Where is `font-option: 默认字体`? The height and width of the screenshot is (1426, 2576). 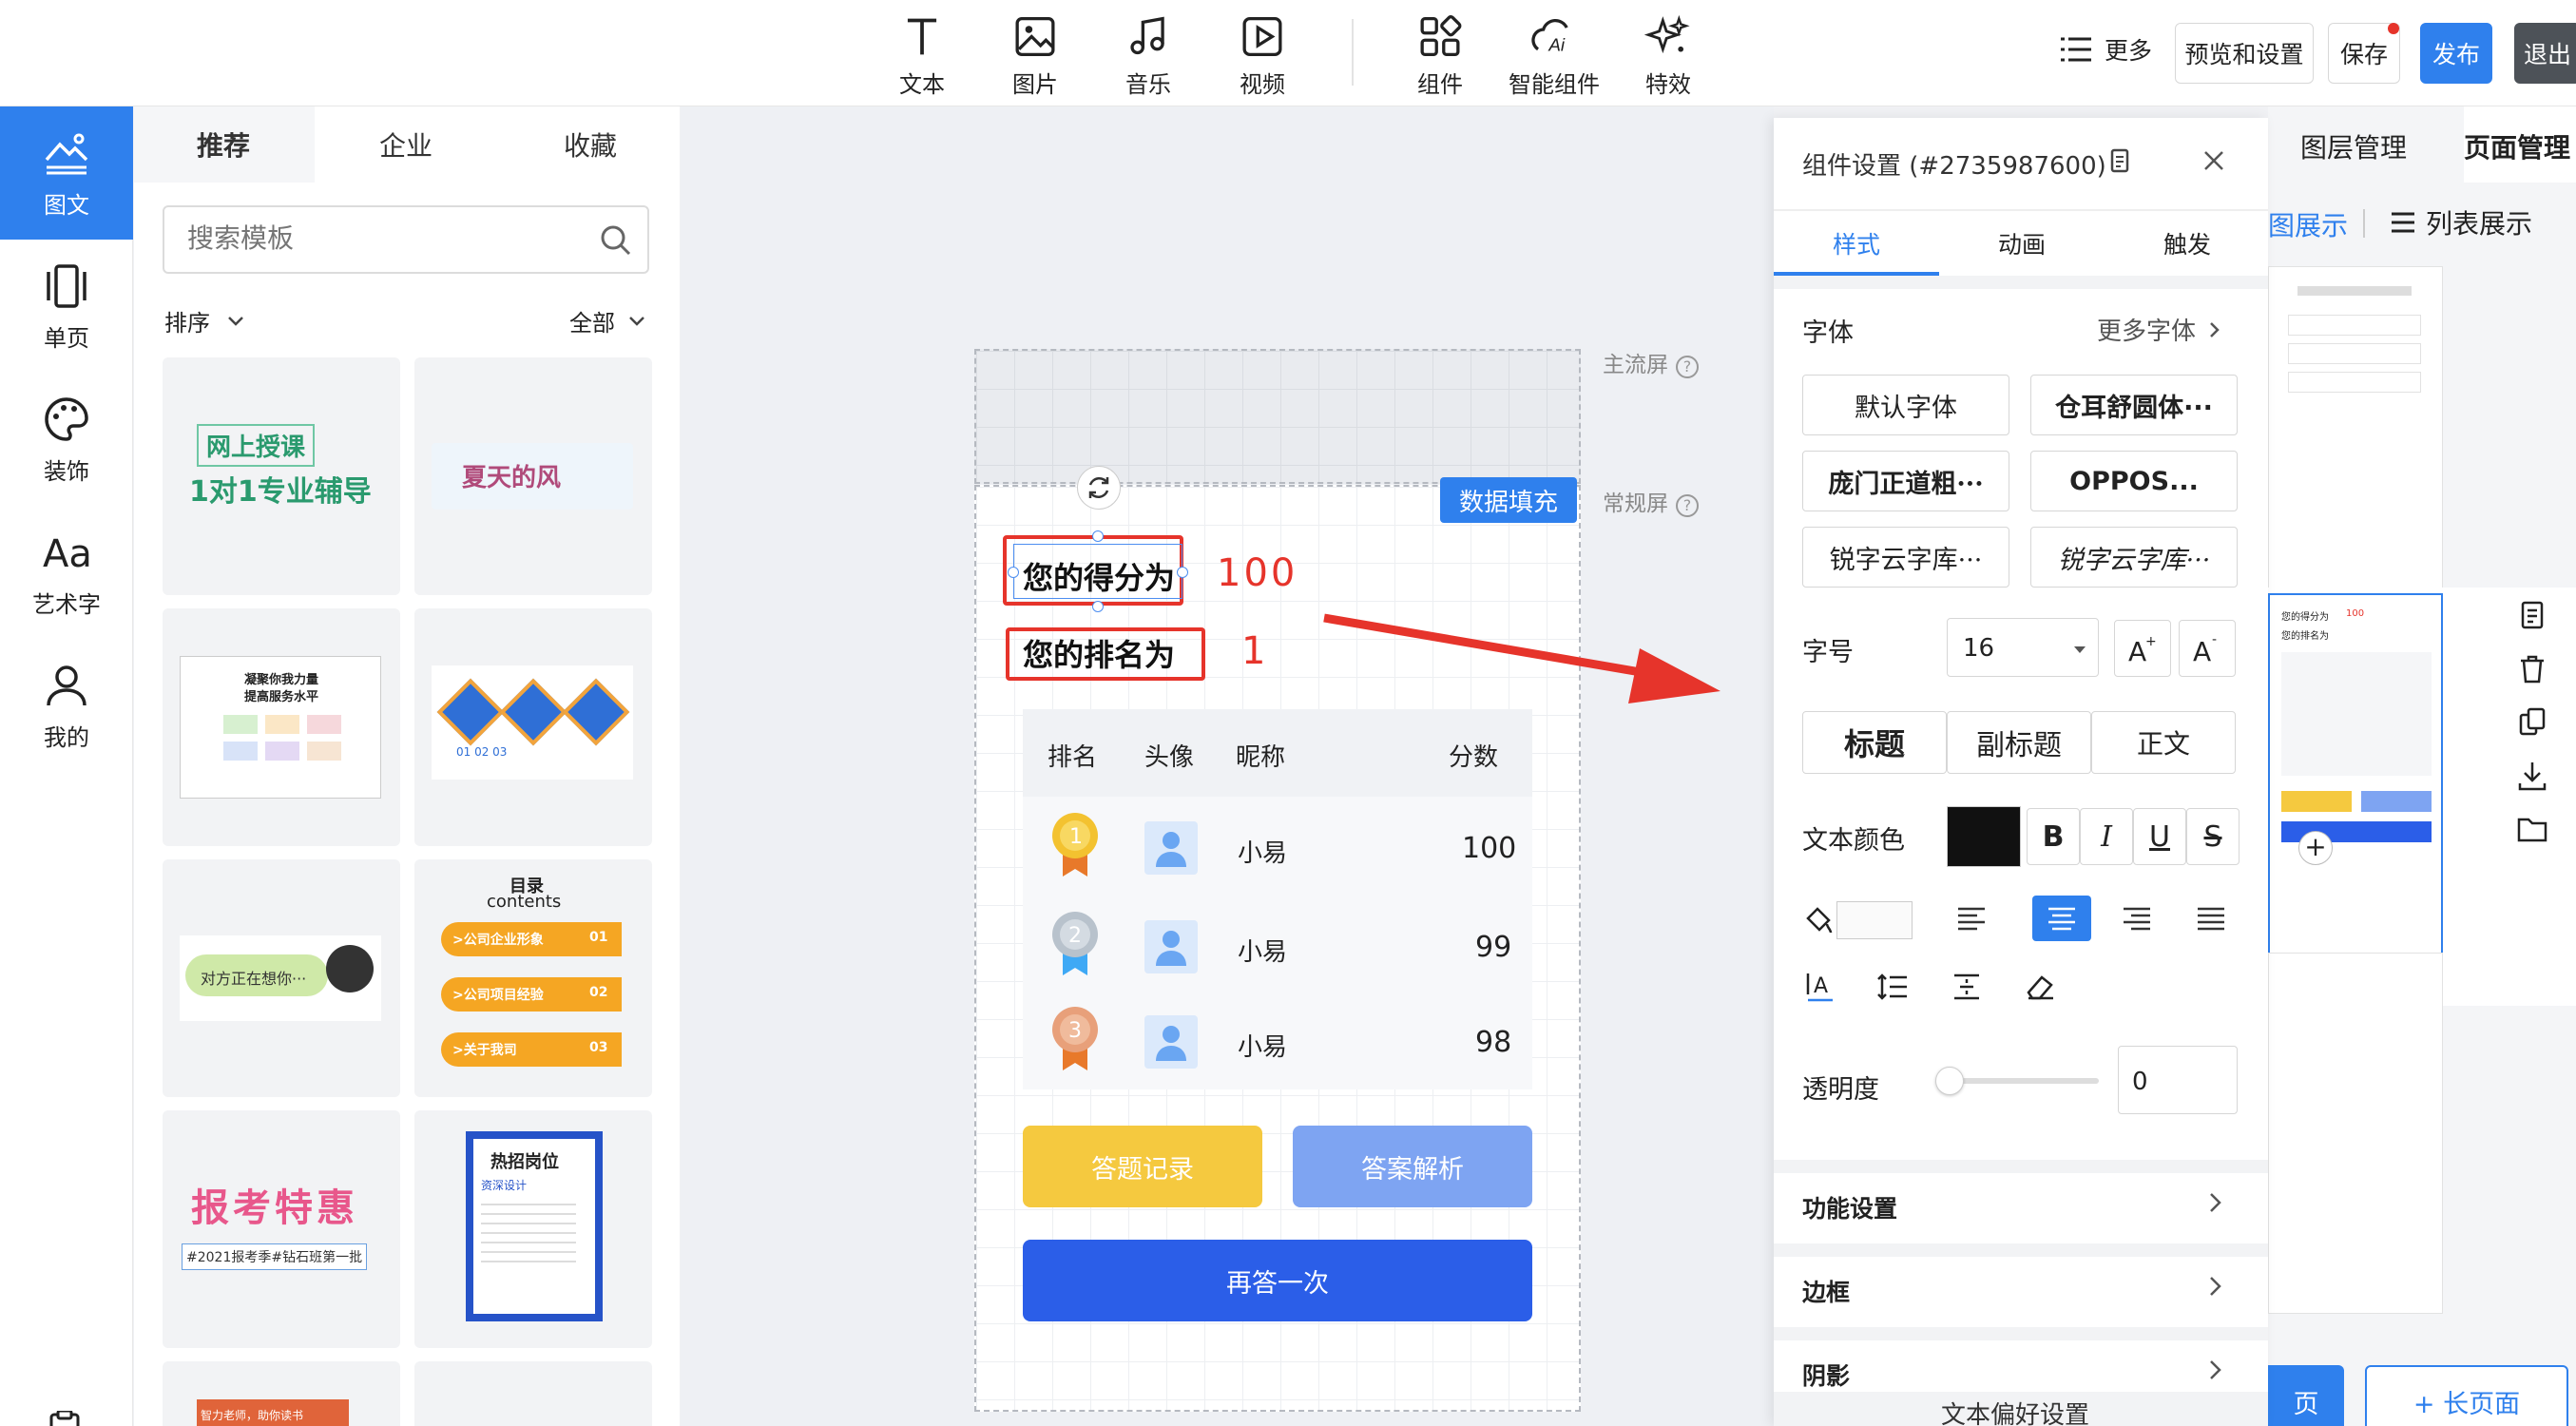 font-option: 默认字体 is located at coordinates (1906, 405).